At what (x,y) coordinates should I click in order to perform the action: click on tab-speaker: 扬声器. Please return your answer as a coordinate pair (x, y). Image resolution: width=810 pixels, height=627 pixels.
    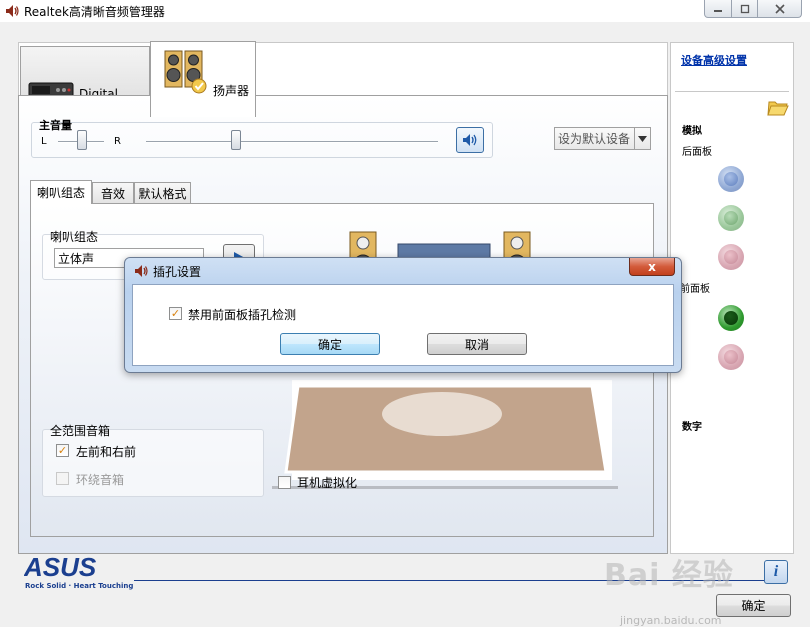
    Looking at the image, I should click on (203, 79).